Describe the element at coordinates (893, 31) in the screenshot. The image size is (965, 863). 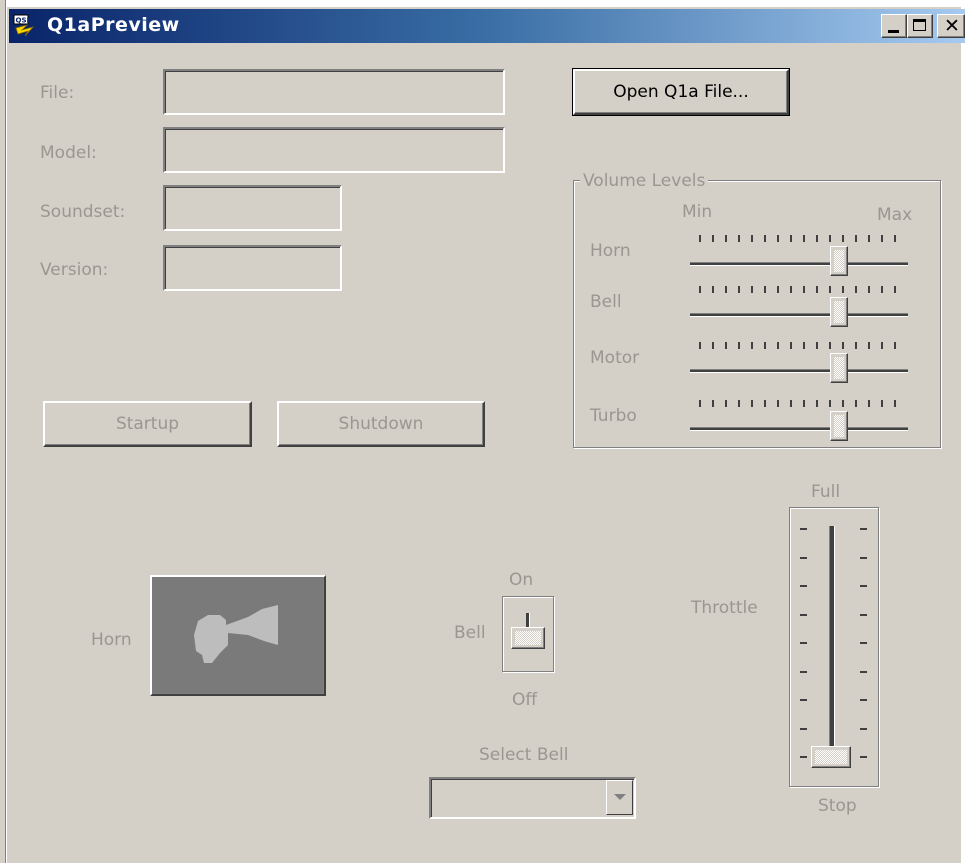
I see `minimize-icon` at that location.